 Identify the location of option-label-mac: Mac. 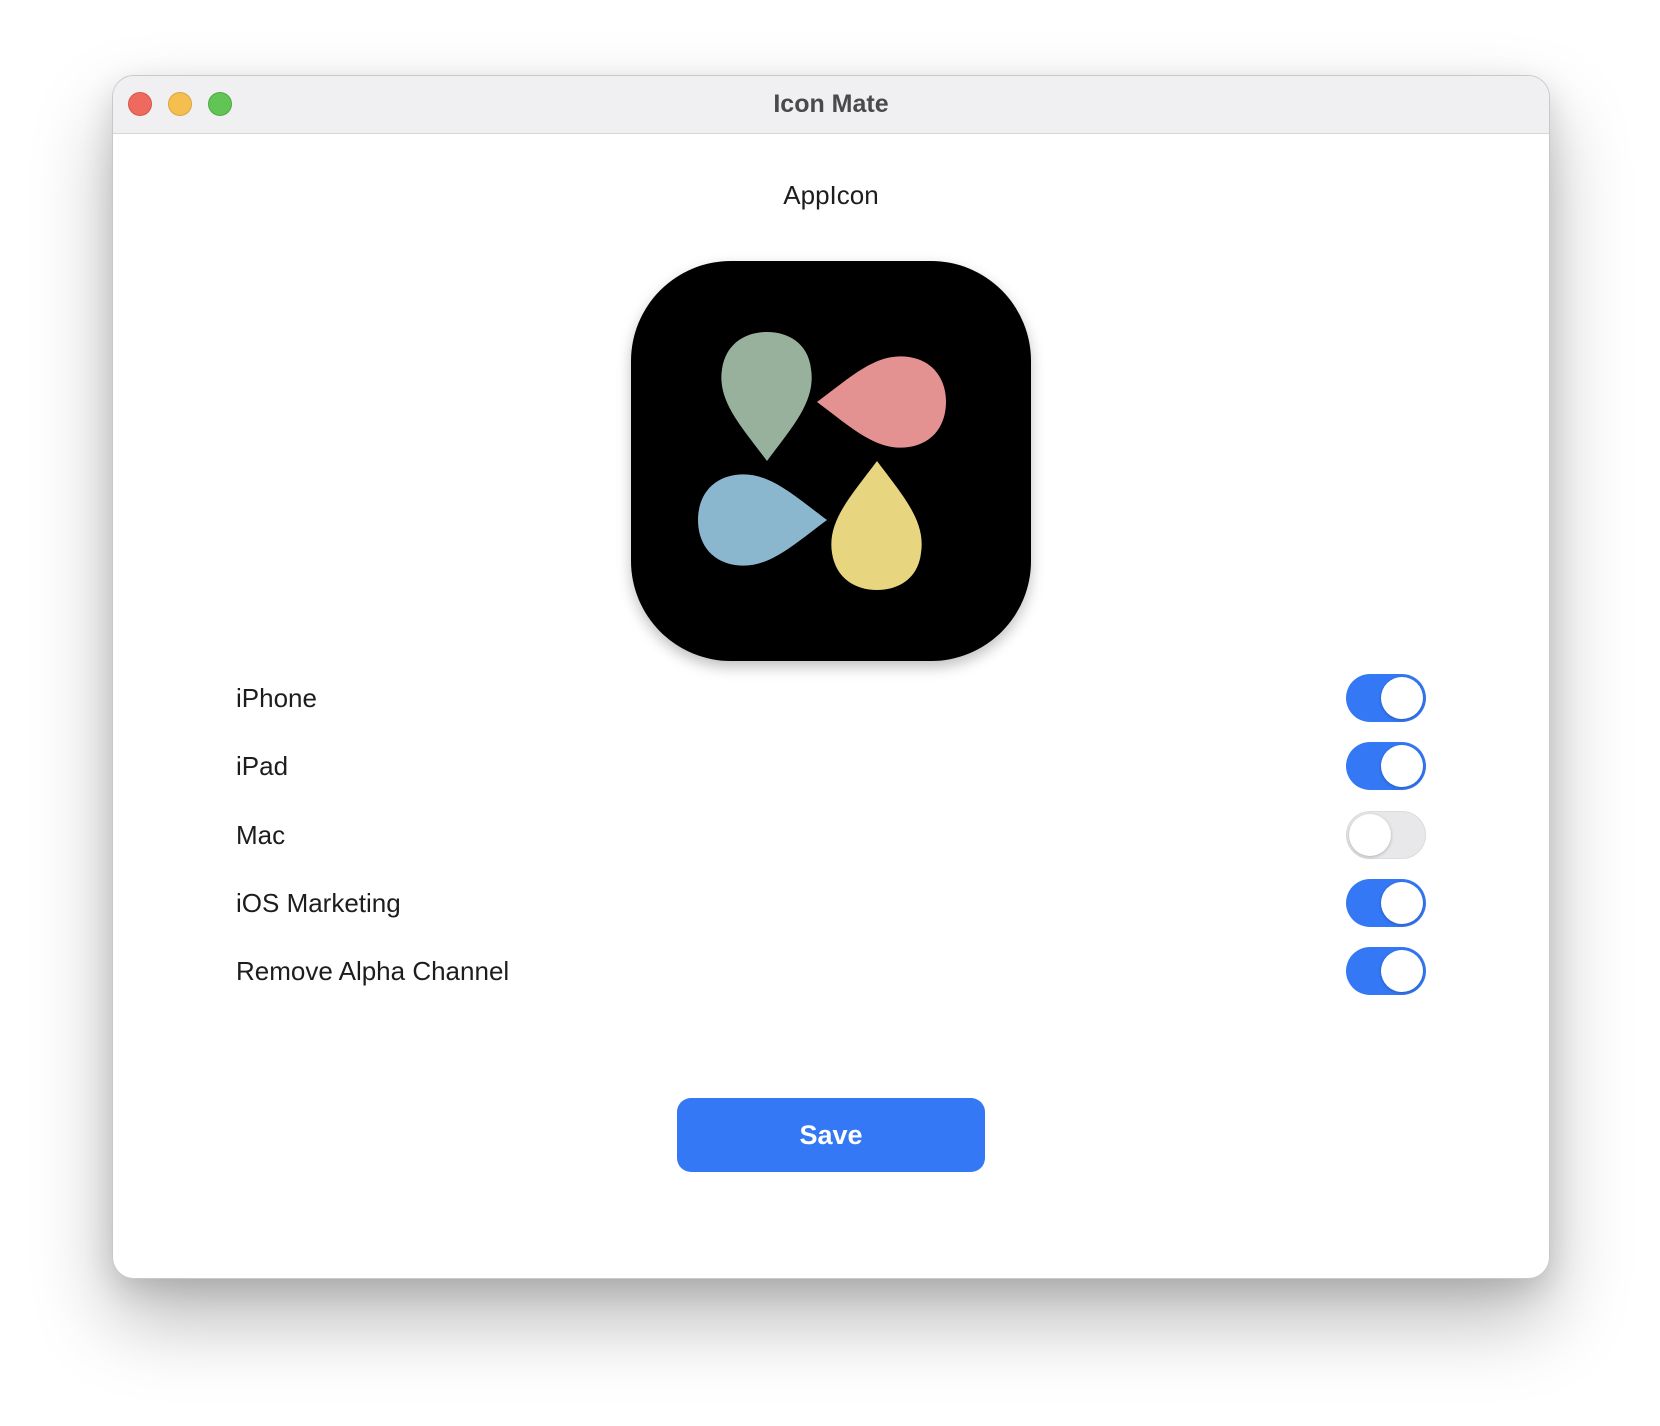
(261, 835).